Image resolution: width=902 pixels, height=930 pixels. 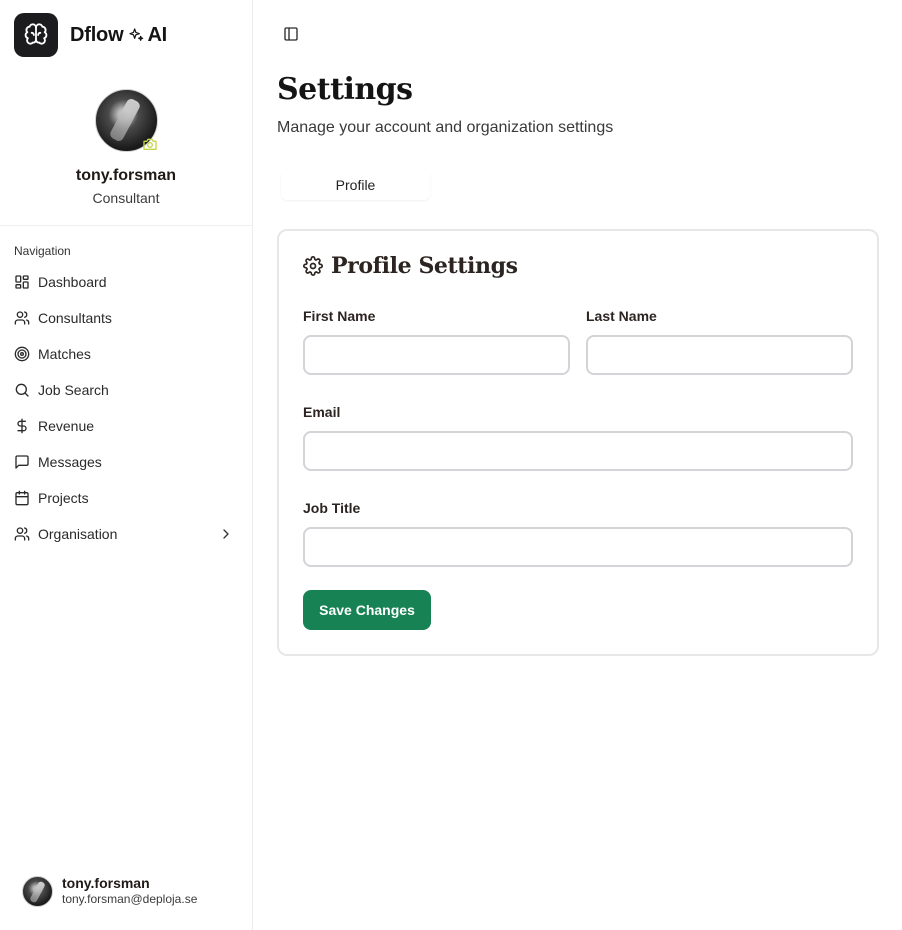 What do you see at coordinates (22, 498) in the screenshot?
I see `calendar-icon` at bounding box center [22, 498].